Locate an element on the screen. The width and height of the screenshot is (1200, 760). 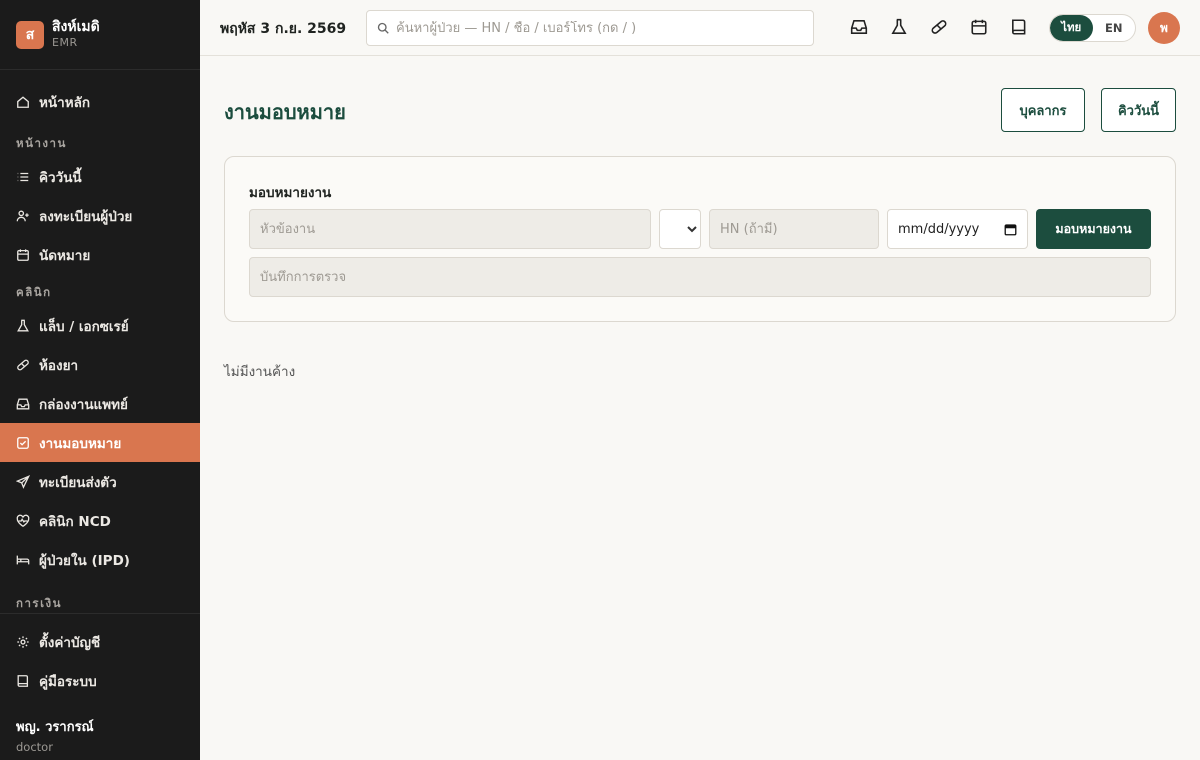
assign-task-button: มอบหมายงาน is located at coordinates (1093, 229).